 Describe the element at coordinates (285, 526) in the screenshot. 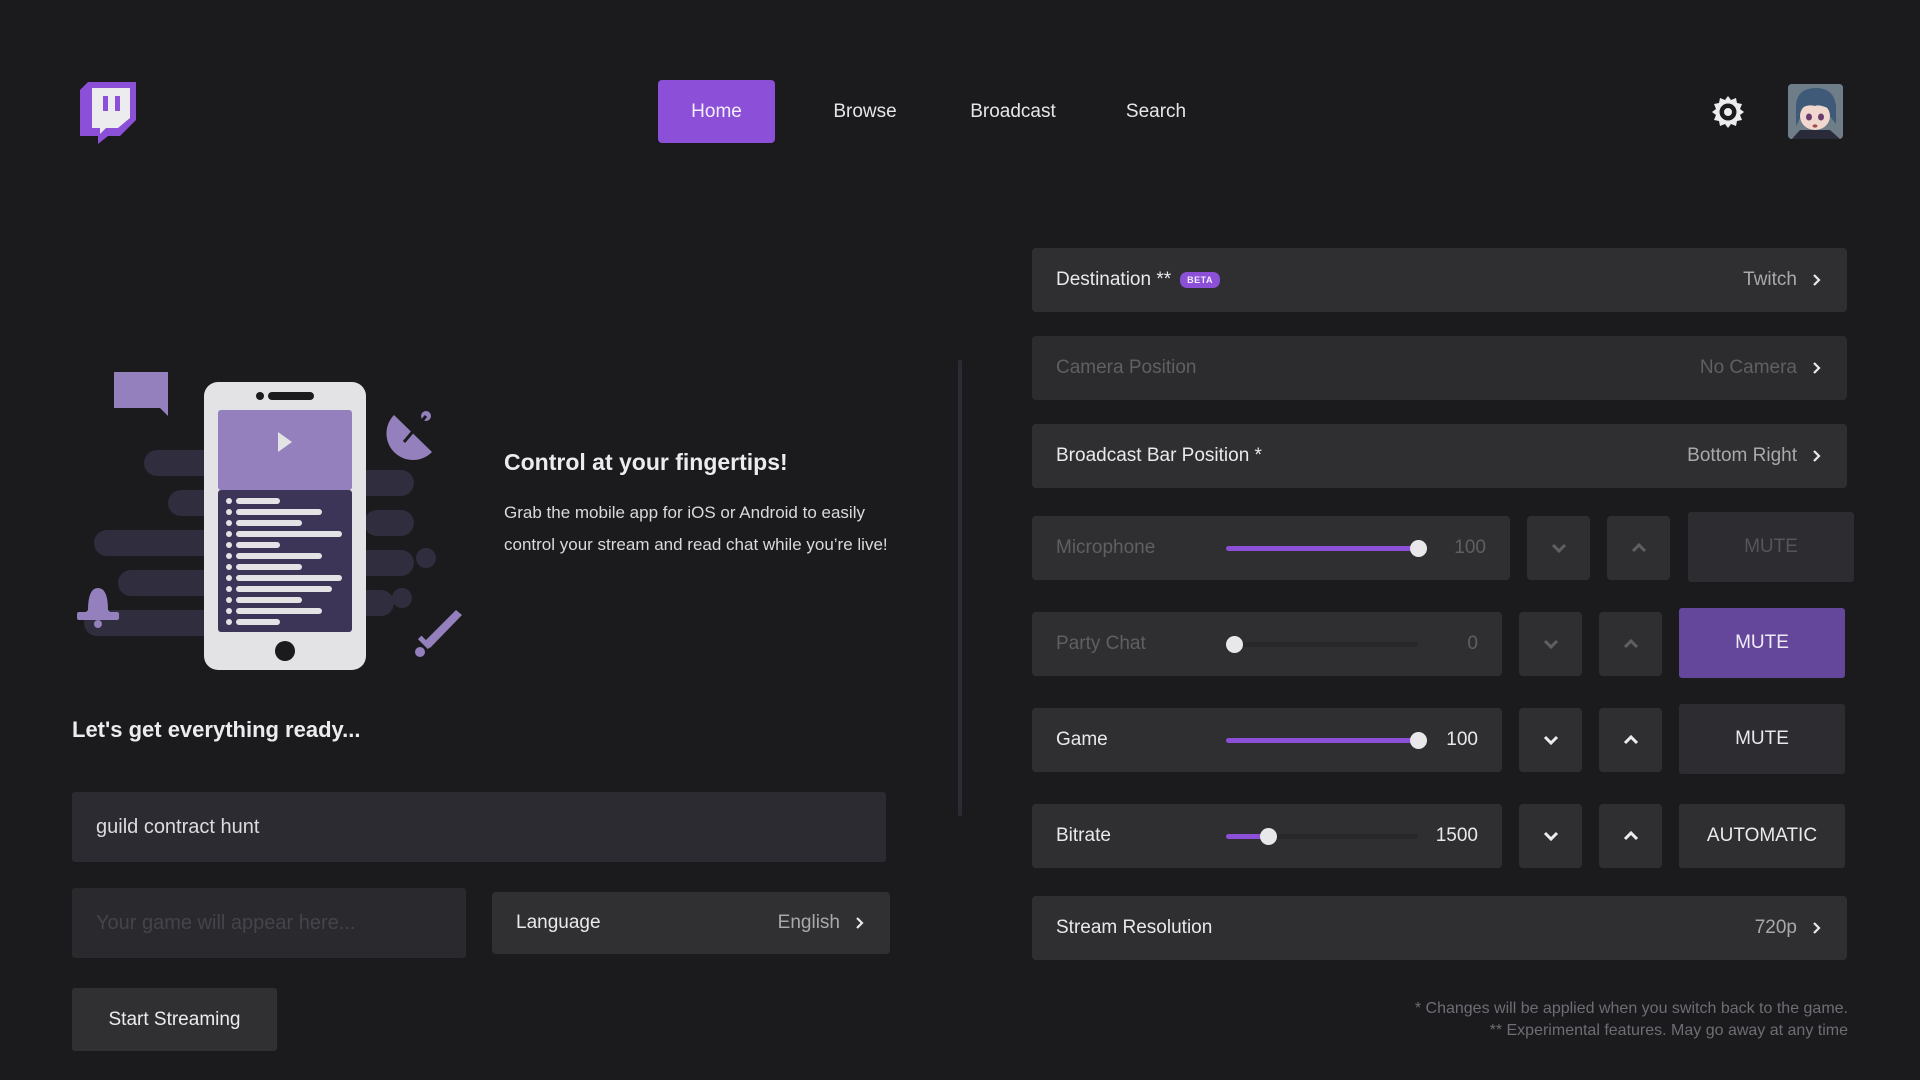

I see `phone-icon` at that location.